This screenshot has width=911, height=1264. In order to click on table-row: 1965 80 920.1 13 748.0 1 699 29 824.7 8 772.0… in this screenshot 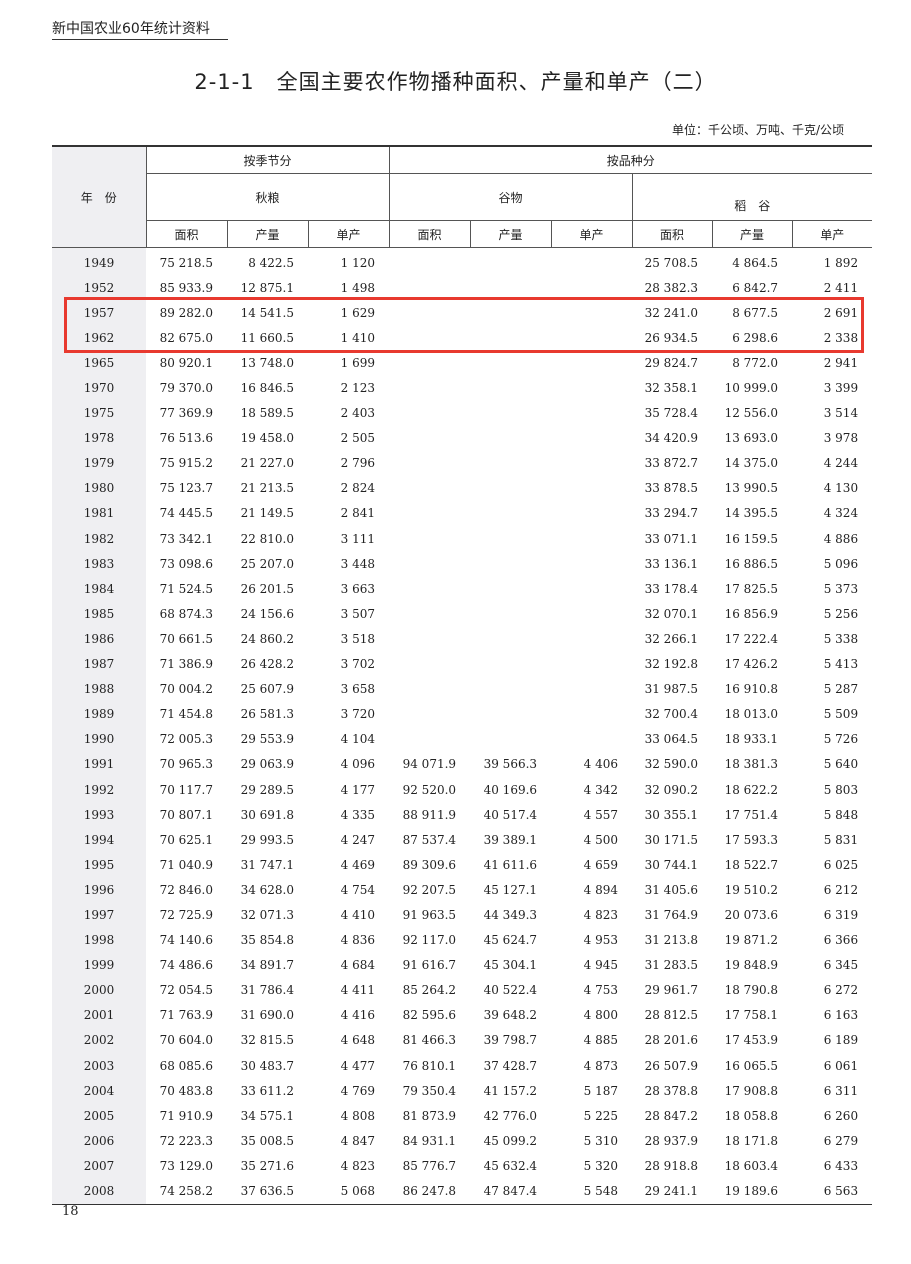, I will do `click(462, 363)`.